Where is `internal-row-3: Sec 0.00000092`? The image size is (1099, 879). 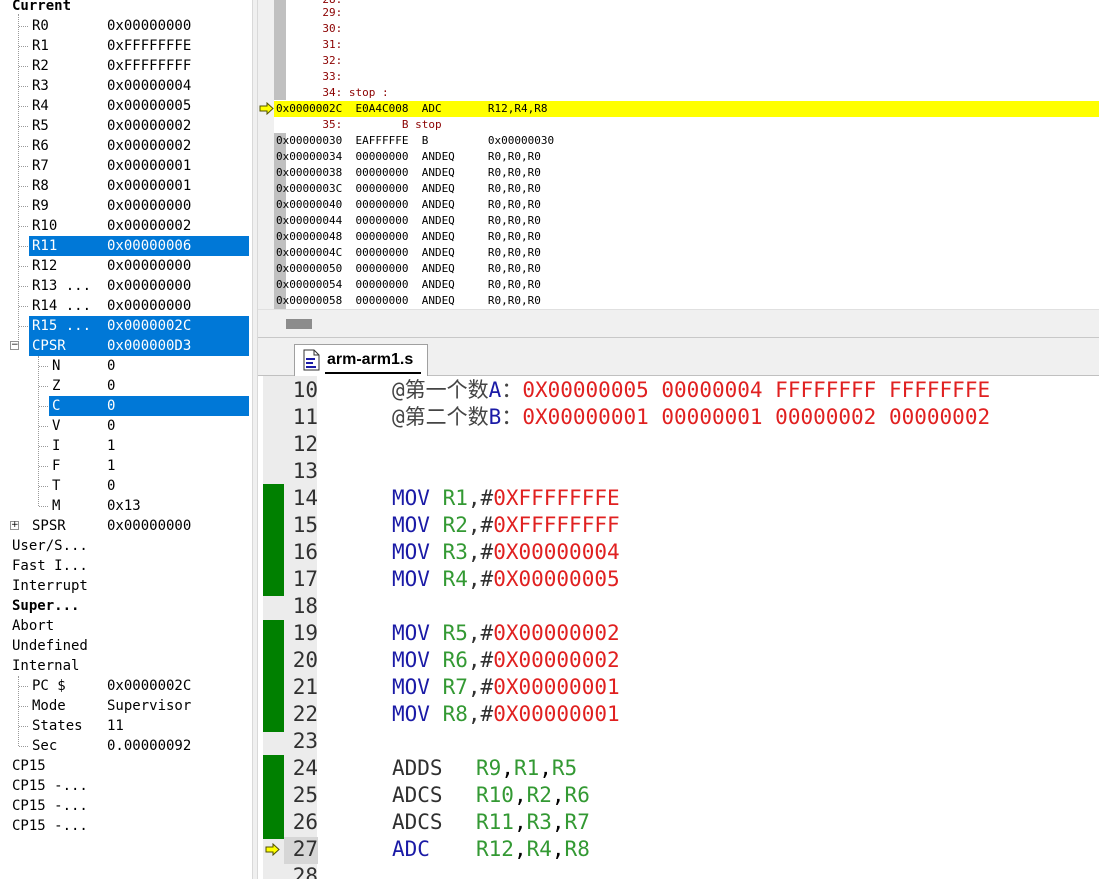
internal-row-3: Sec 0.00000092 is located at coordinates (139, 746).